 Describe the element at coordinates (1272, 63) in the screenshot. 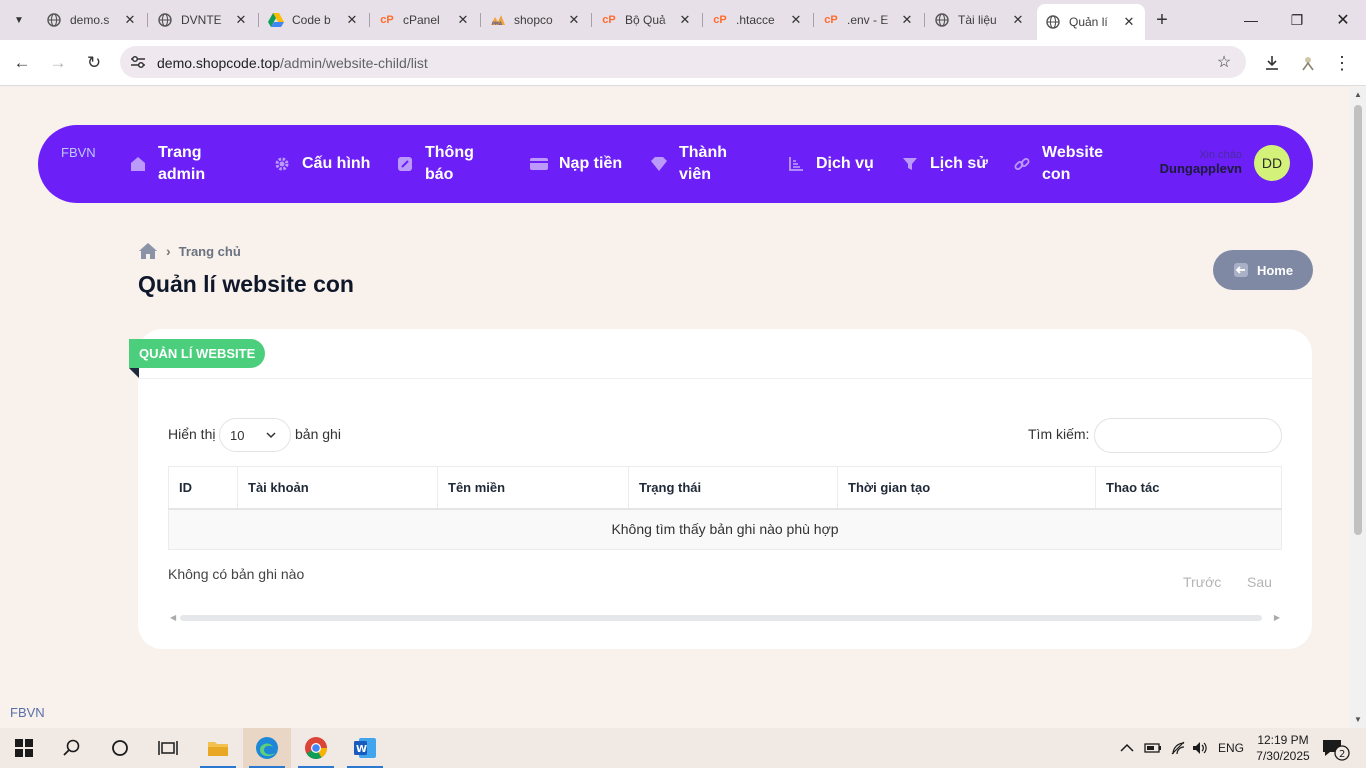

I see `download-icon` at that location.